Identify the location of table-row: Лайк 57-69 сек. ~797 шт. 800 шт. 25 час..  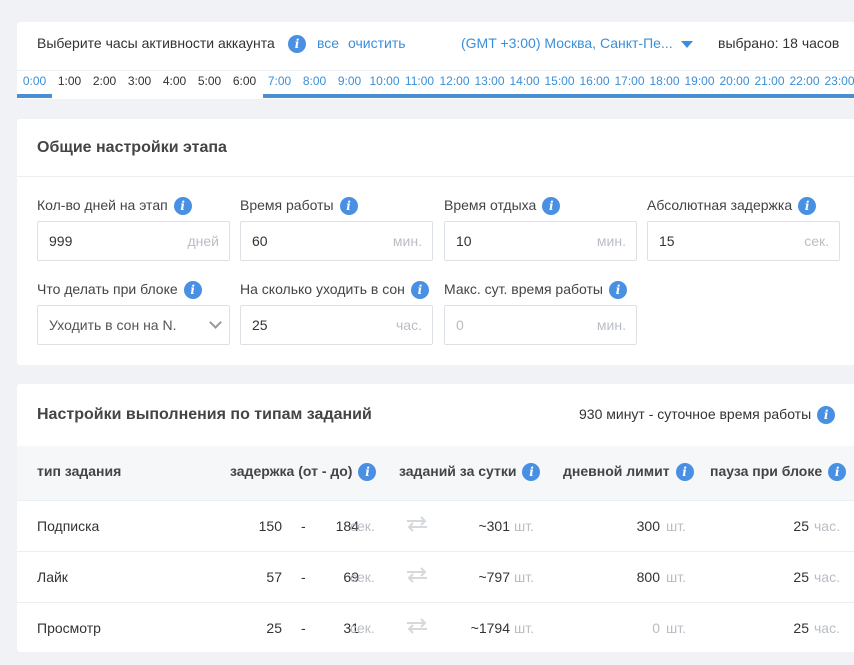
(435, 576).